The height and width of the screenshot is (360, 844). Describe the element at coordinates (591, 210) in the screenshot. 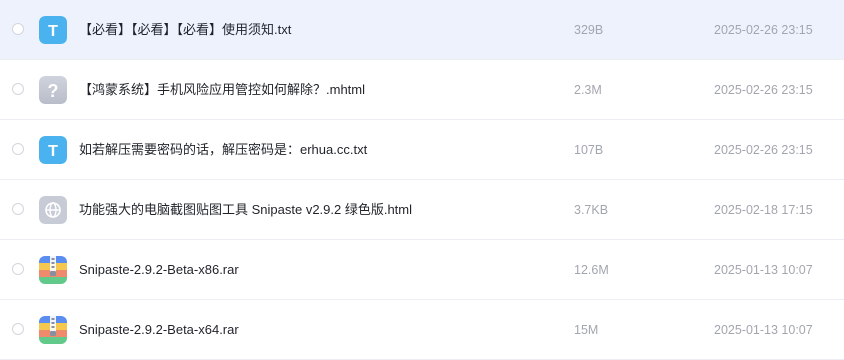

I see `file-size: 3.7KB` at that location.